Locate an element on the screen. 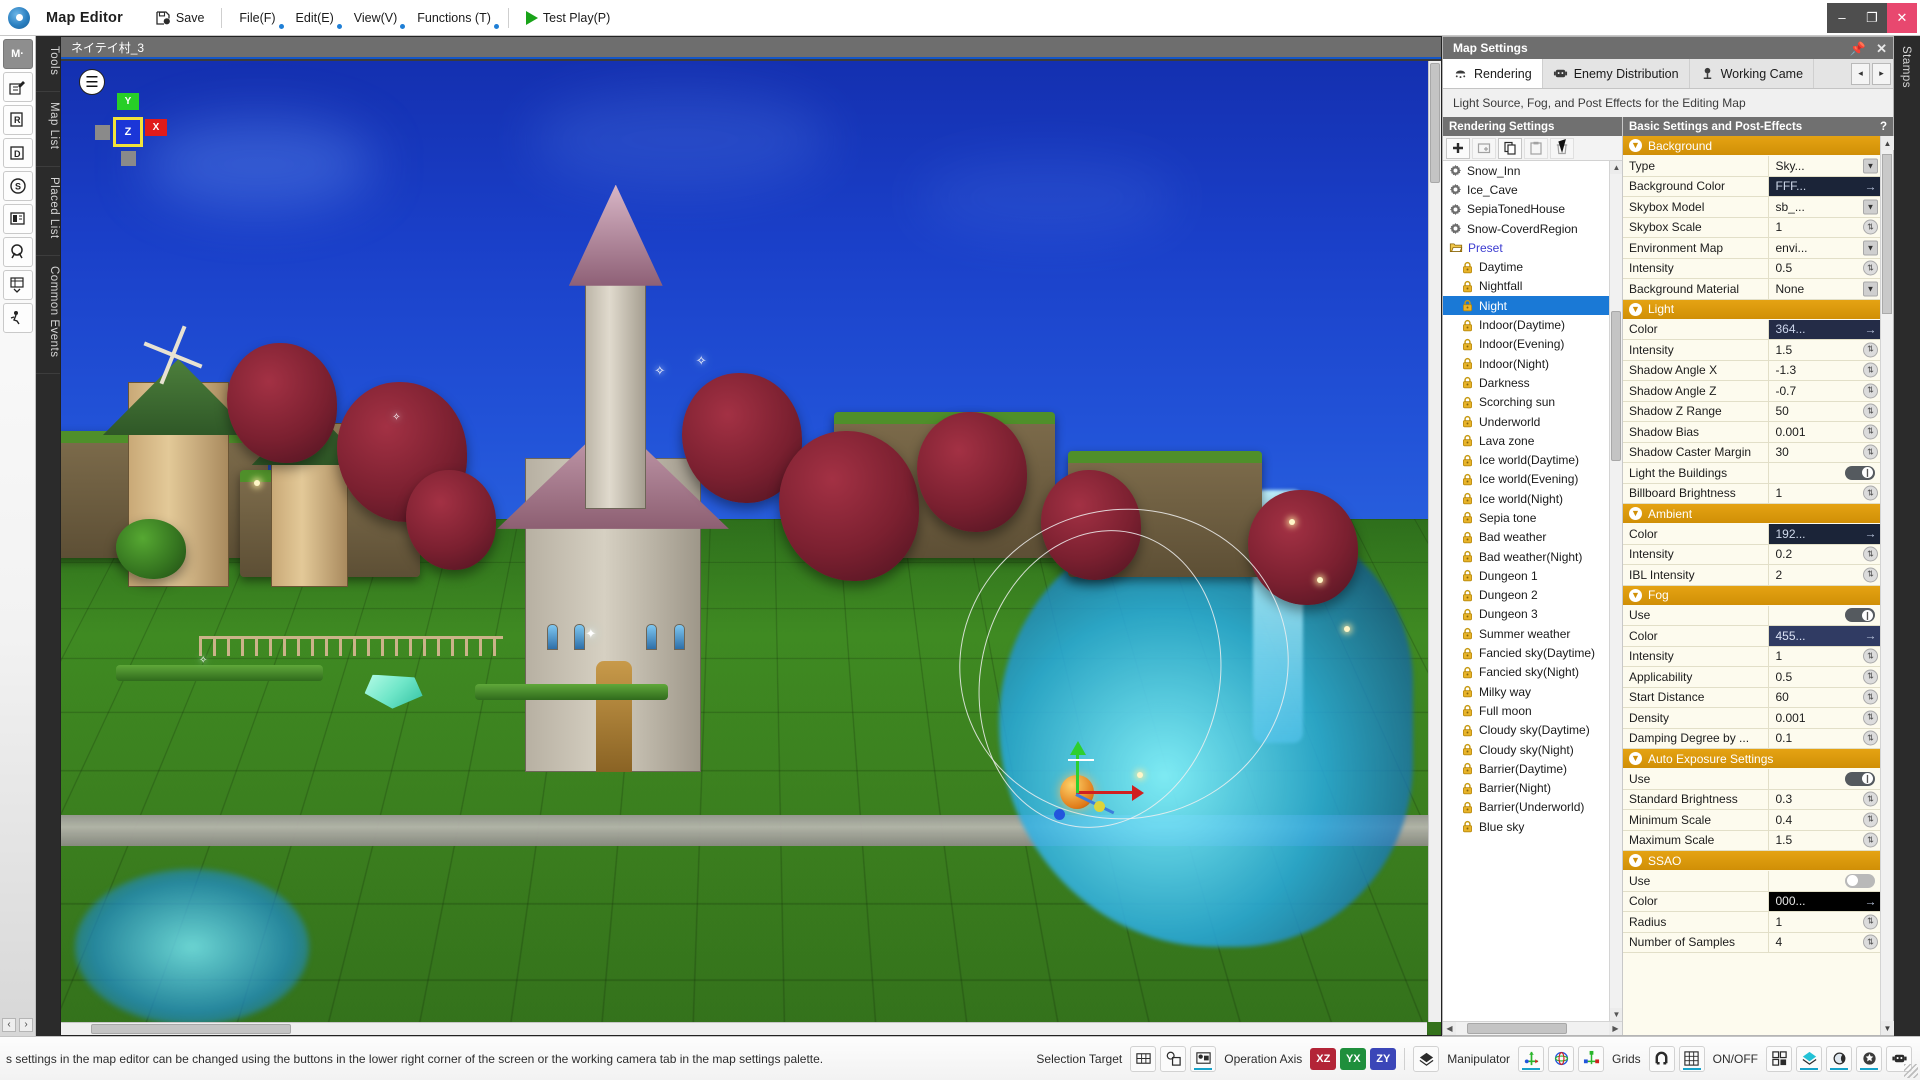 The image size is (1920, 1080). tree-item: Cloudy sky(Night) is located at coordinates (1532, 749).